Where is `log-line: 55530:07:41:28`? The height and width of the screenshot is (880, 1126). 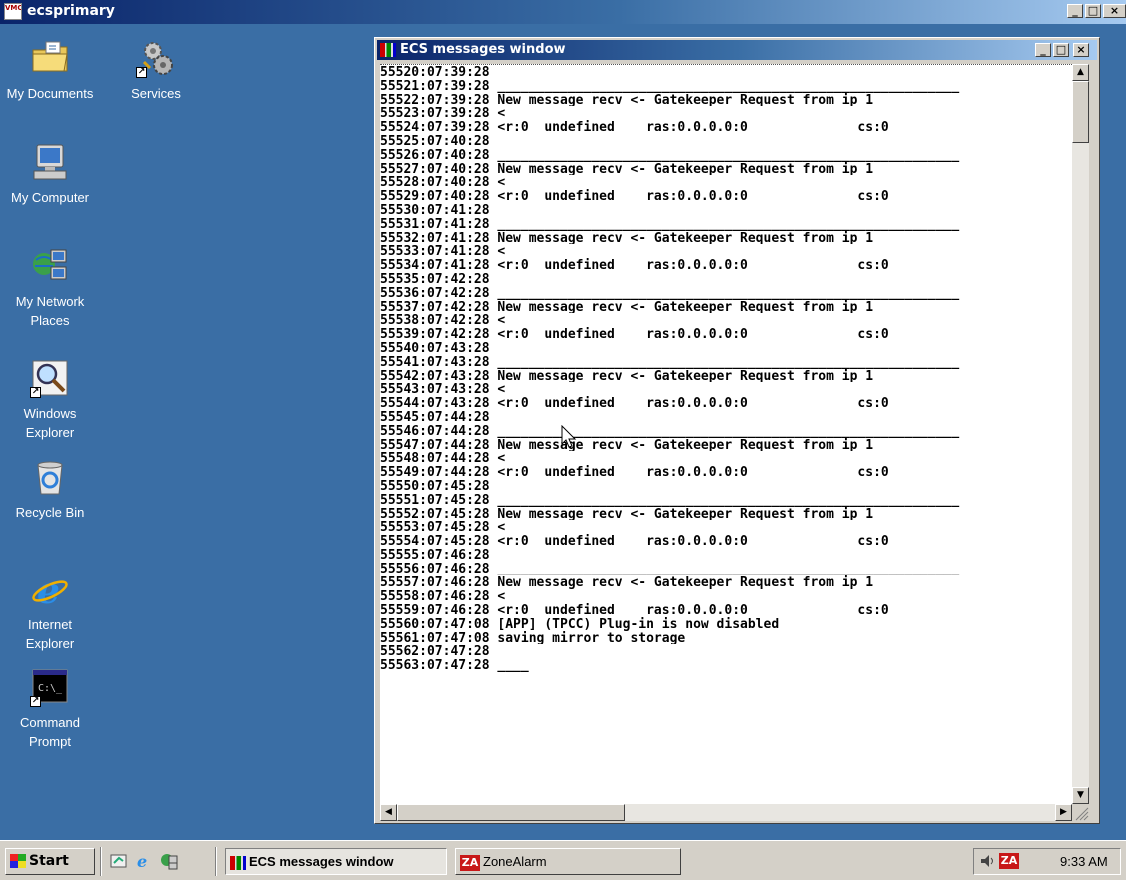 log-line: 55530:07:41:28 is located at coordinates (435, 209).